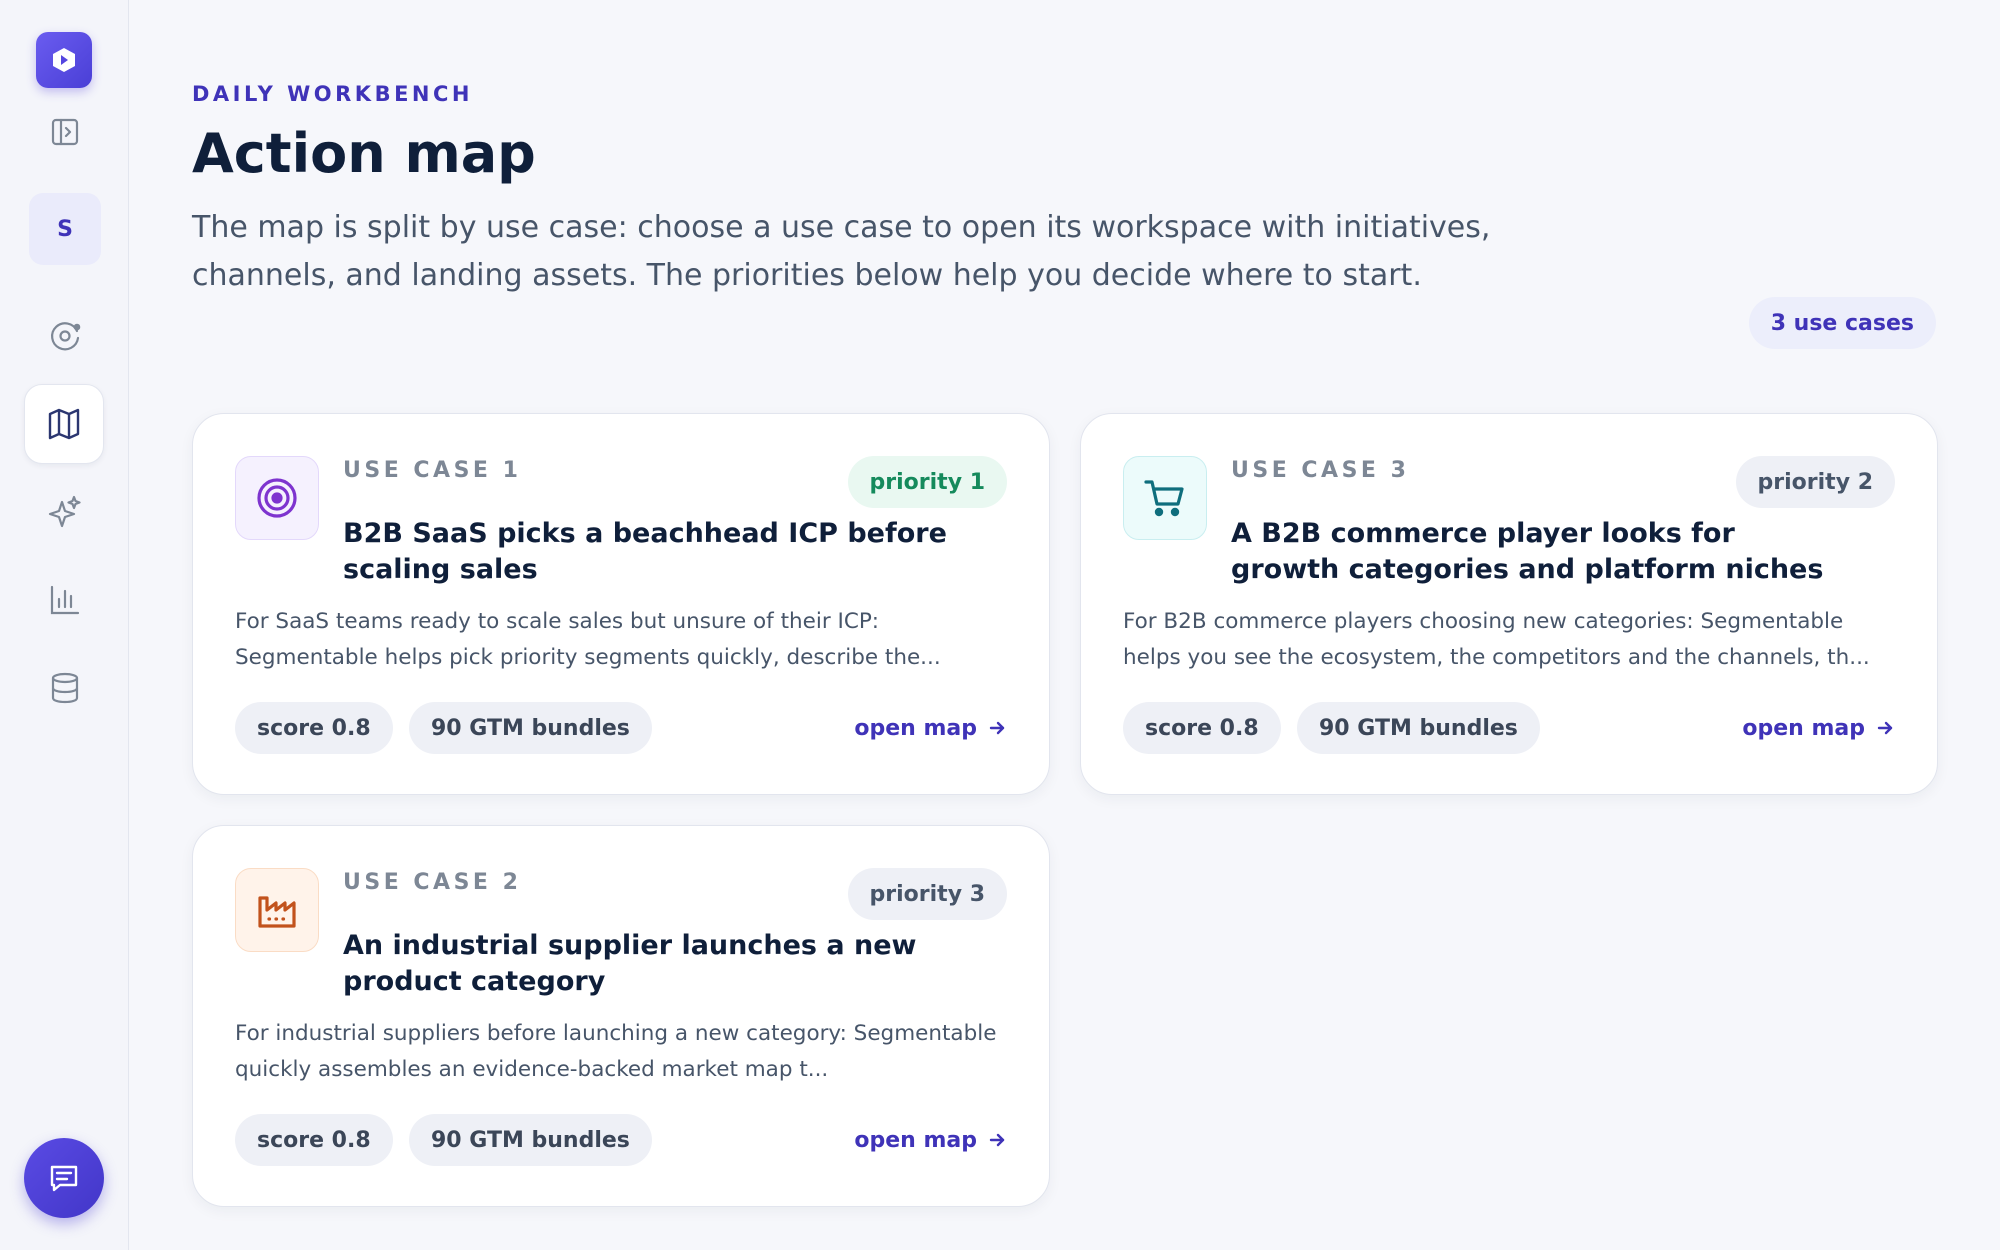 The image size is (2000, 1250). What do you see at coordinates (1320, 470) in the screenshot?
I see `use-case-label: USE CASE 3` at bounding box center [1320, 470].